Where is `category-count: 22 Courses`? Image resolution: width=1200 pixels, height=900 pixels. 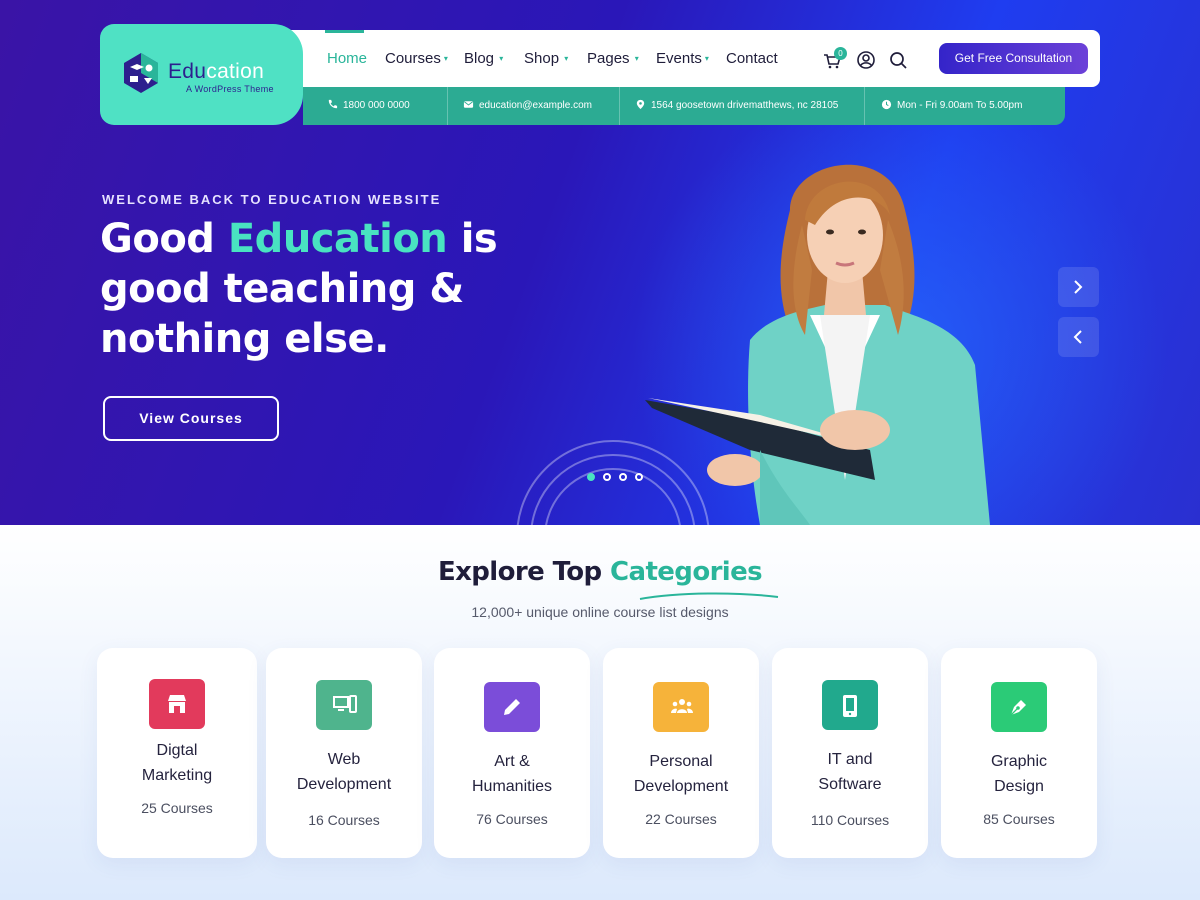 category-count: 22 Courses is located at coordinates (681, 819).